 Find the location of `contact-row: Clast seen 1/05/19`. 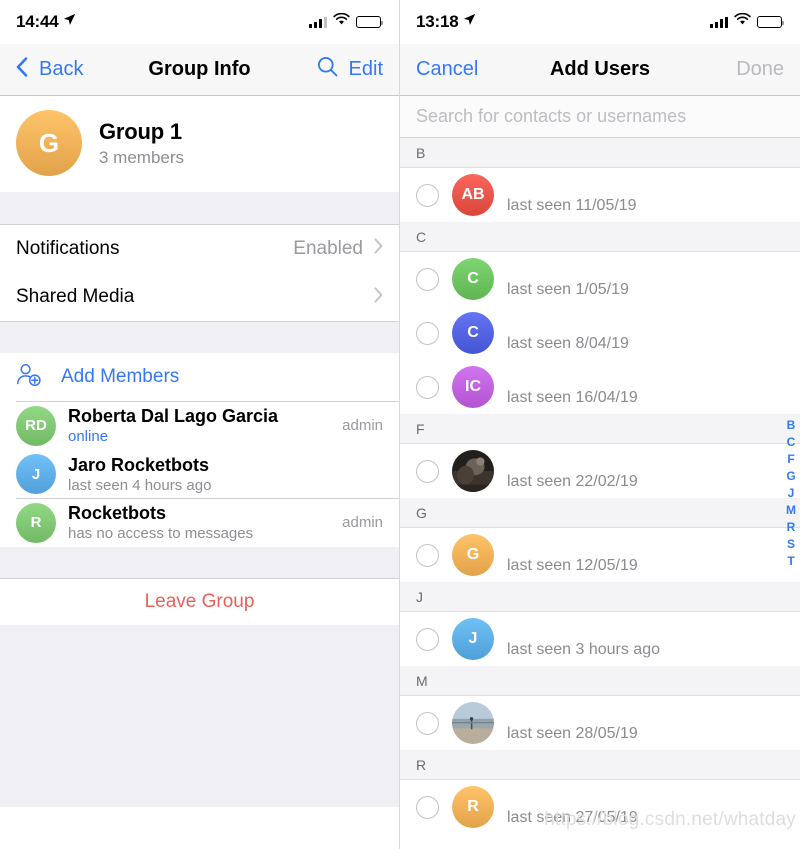

contact-row: Clast seen 1/05/19 is located at coordinates (600, 279).